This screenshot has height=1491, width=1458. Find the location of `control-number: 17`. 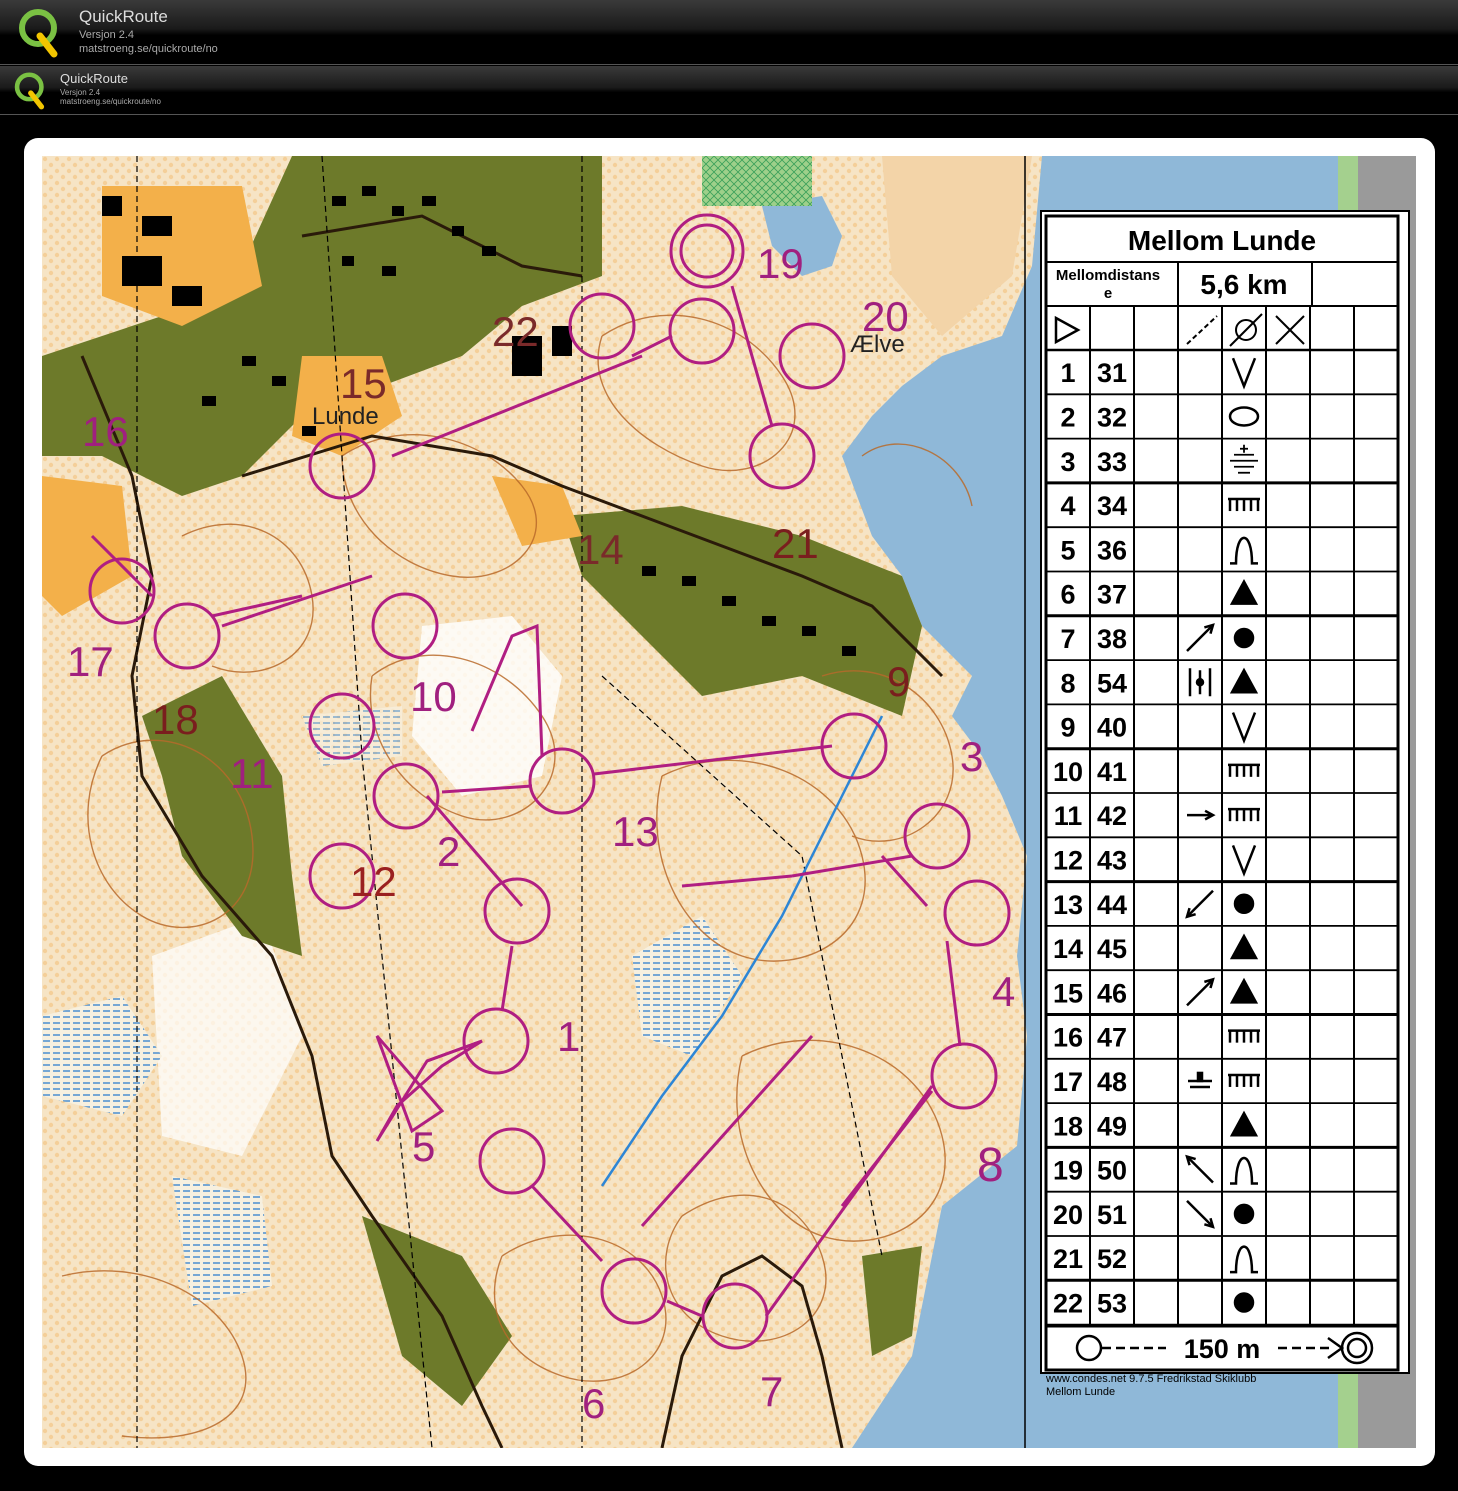

control-number: 17 is located at coordinates (1068, 1082).